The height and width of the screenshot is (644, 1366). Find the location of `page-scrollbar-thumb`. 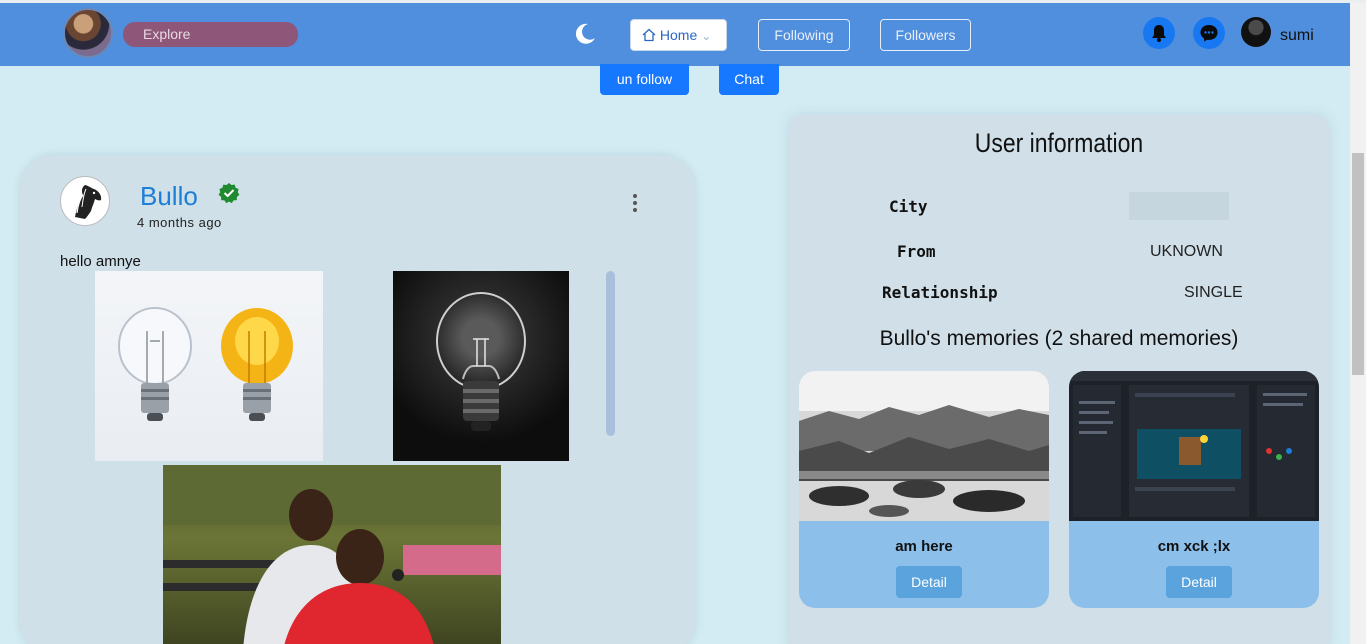

page-scrollbar-thumb is located at coordinates (1358, 264).